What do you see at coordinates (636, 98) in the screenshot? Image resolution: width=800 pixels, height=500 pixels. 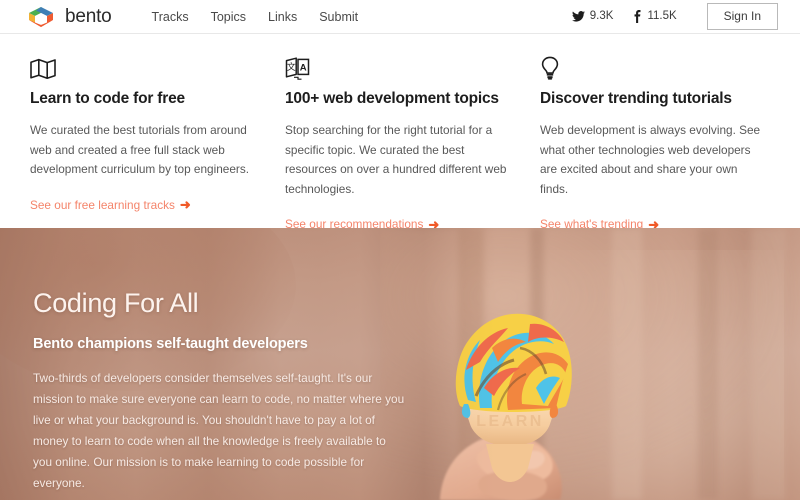 I see `feature-title: Discover trending tutorials` at bounding box center [636, 98].